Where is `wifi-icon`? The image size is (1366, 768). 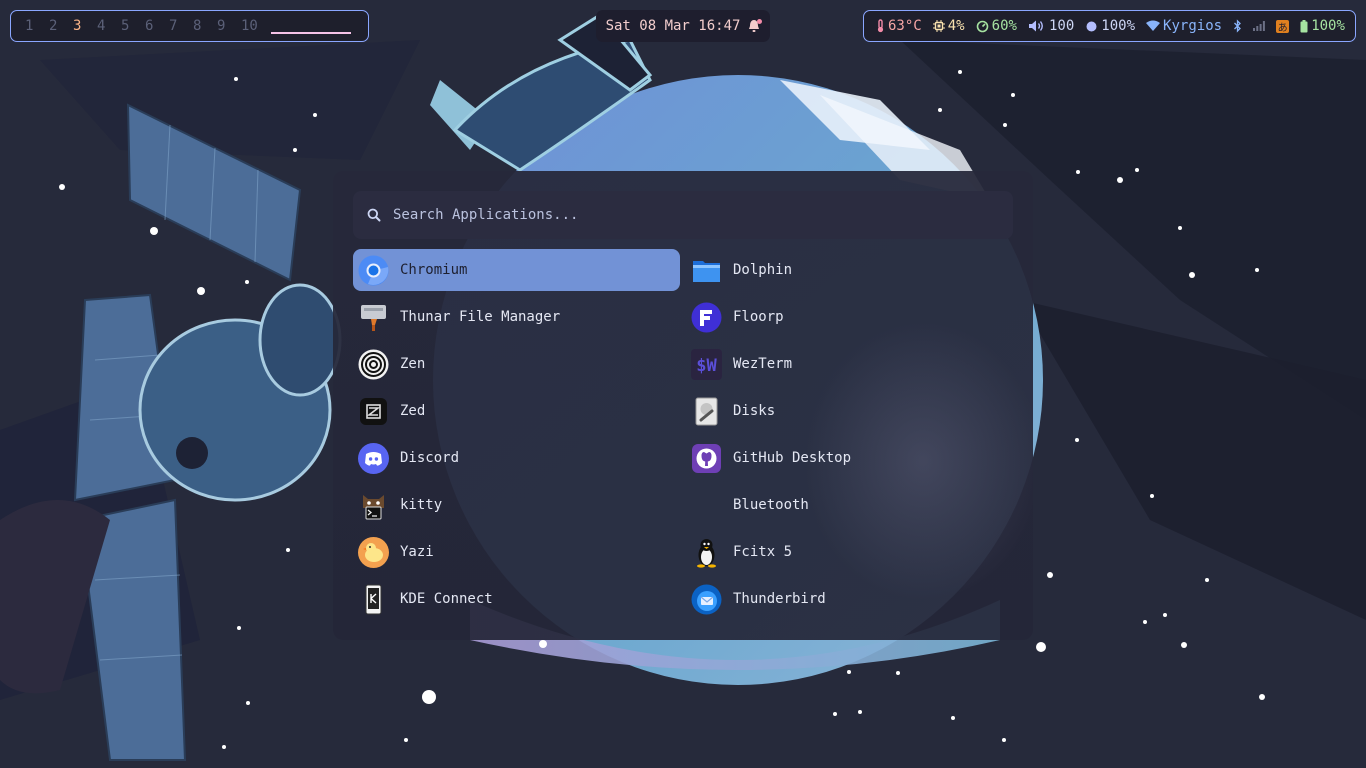
wifi-icon is located at coordinates (1153, 25).